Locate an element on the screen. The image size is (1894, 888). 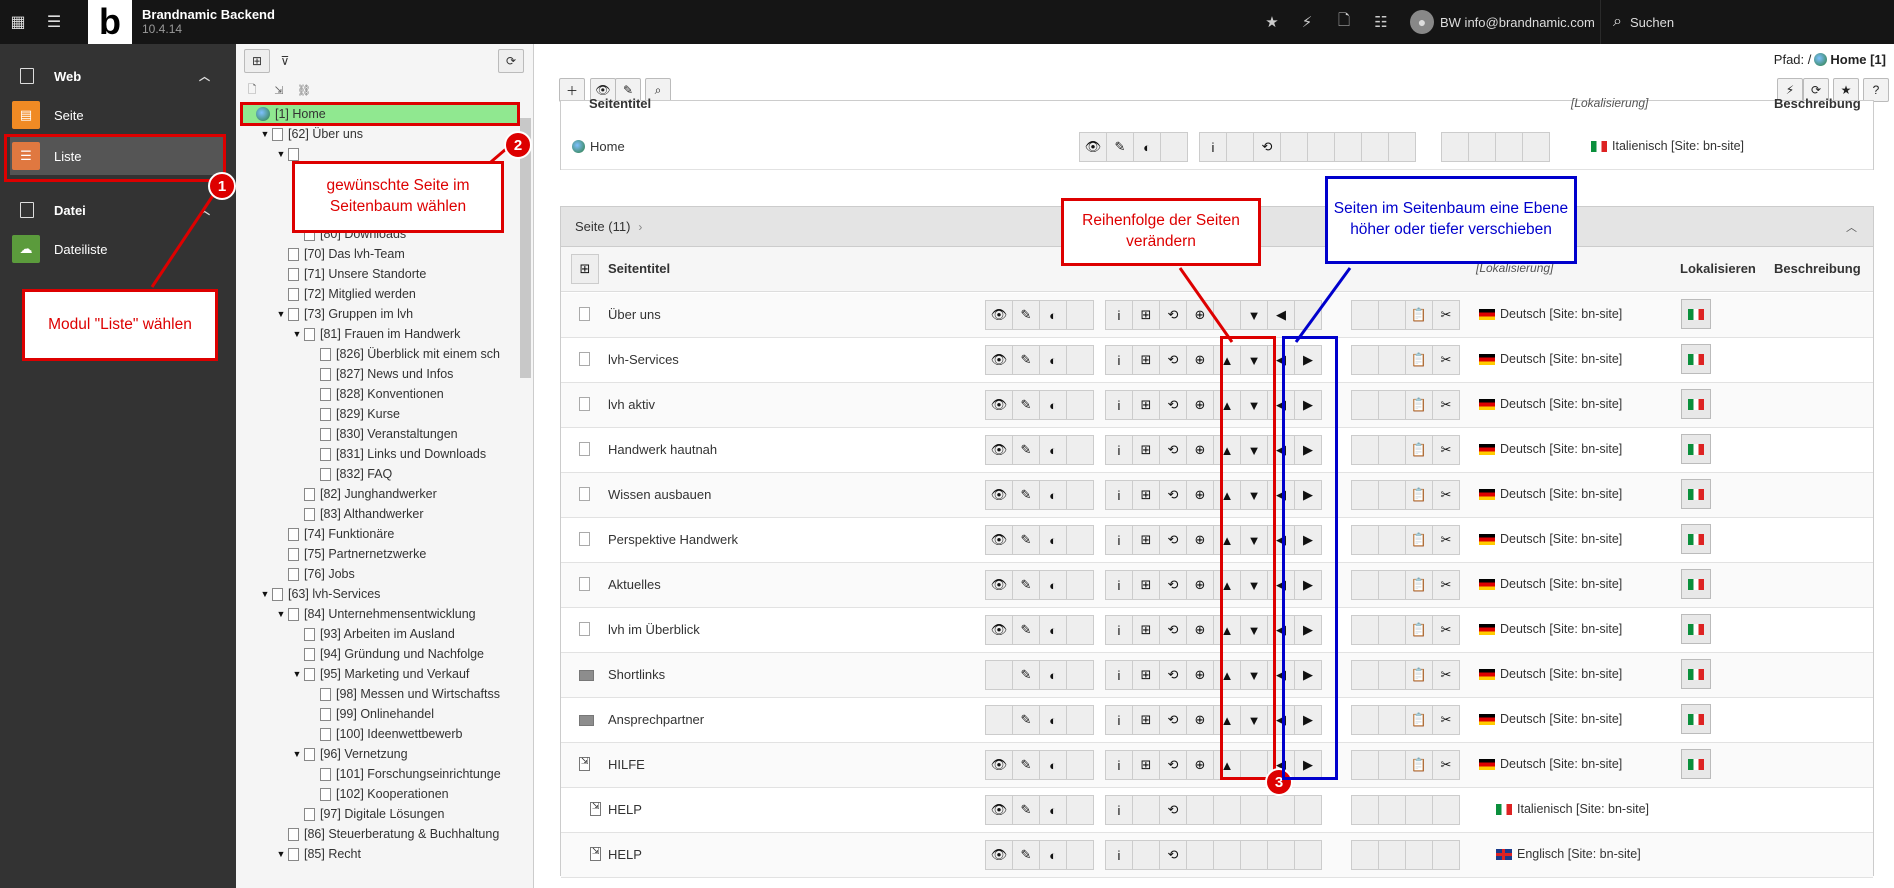
add-record-button: ＋ is located at coordinates (572, 90).